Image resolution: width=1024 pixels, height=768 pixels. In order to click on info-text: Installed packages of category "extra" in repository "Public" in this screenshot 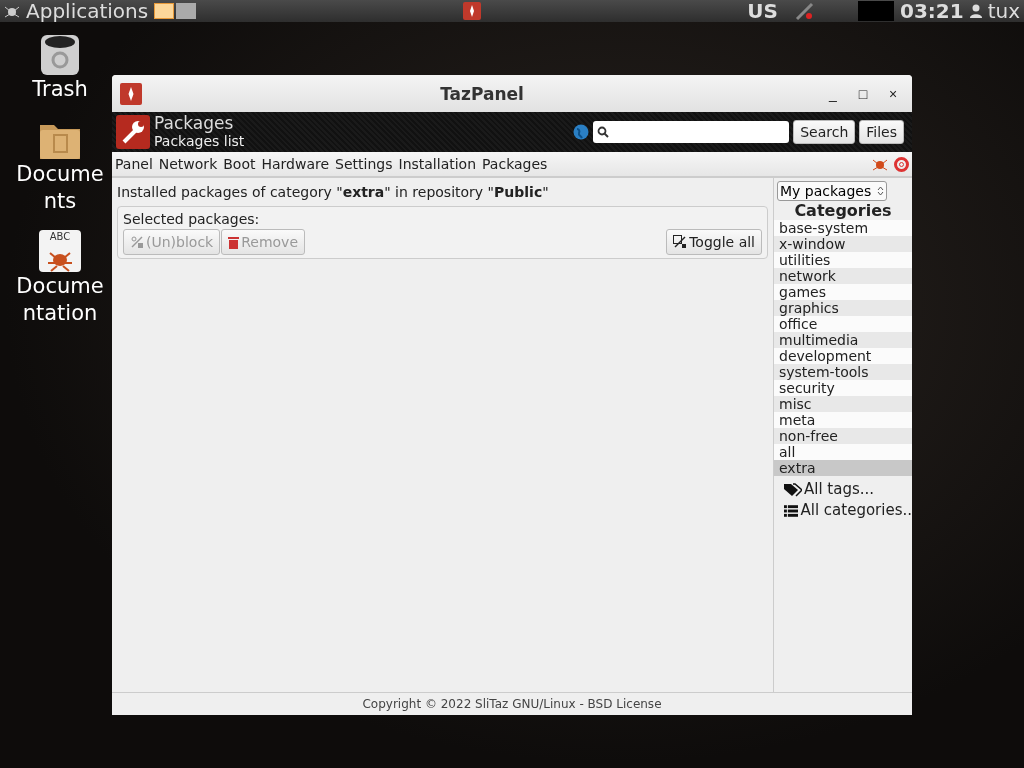, I will do `click(333, 192)`.